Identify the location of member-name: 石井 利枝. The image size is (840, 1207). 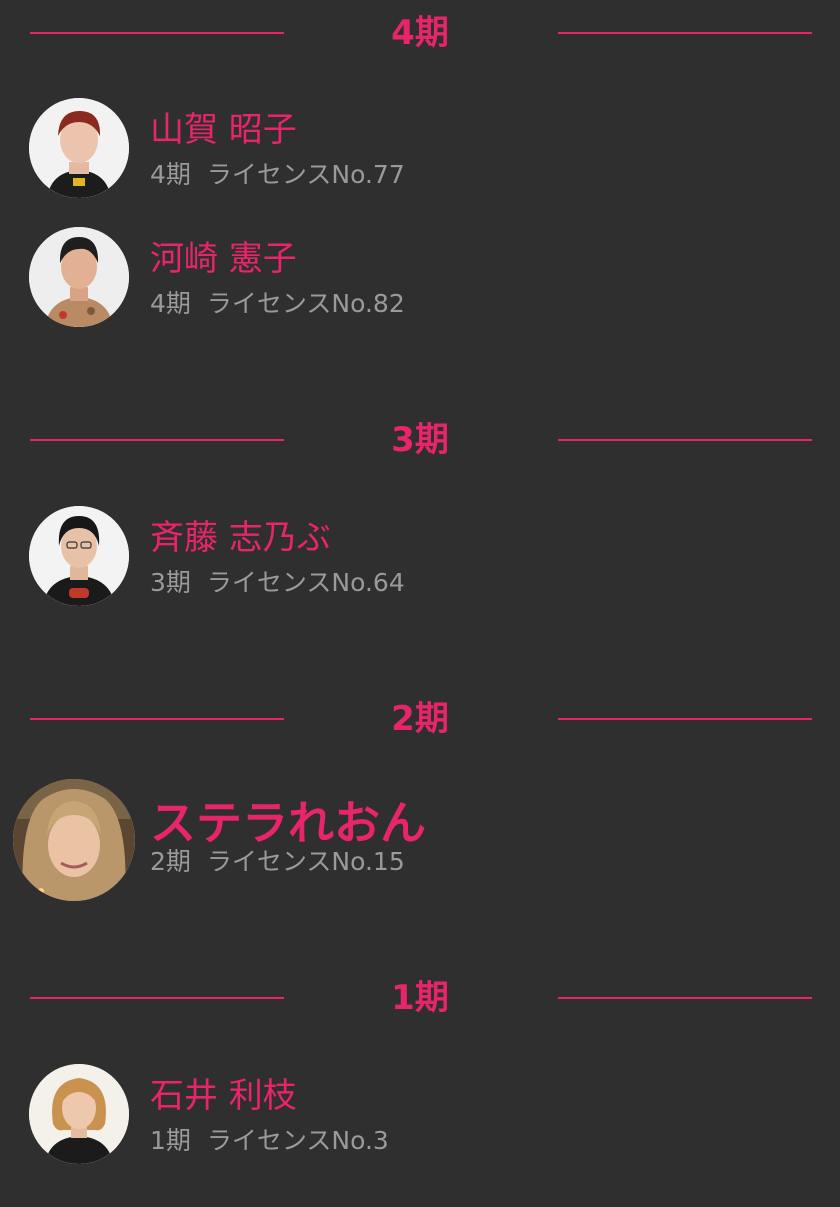
(223, 1096).